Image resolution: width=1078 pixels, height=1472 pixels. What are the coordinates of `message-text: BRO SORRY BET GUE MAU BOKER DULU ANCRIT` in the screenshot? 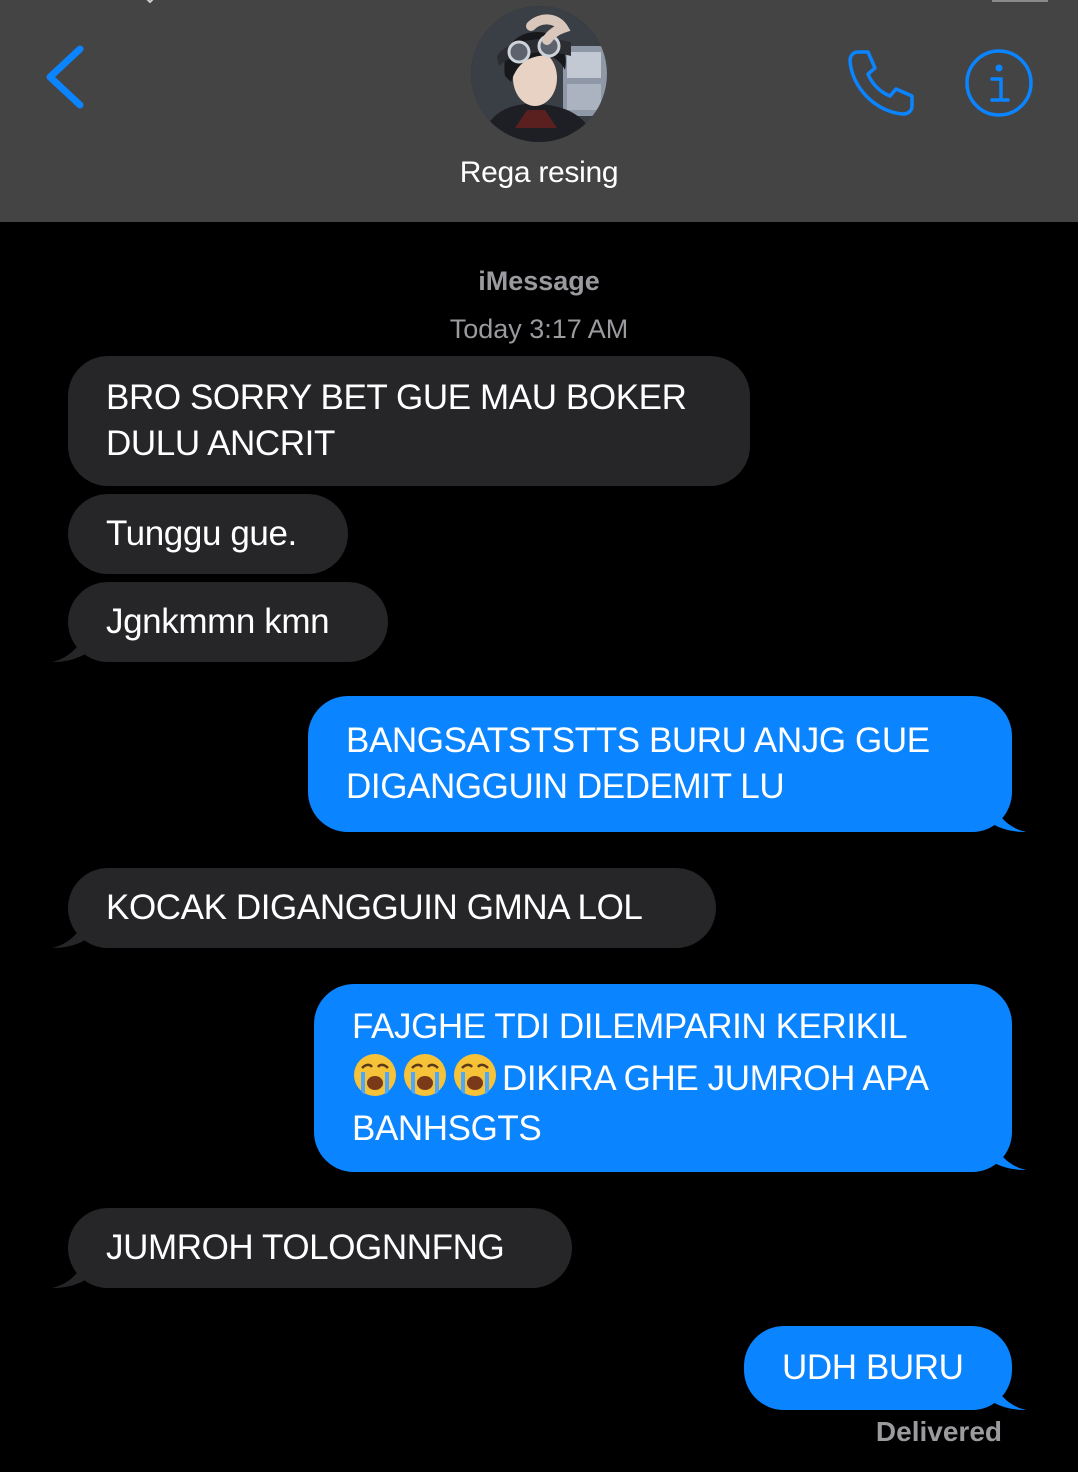 It's located at (396, 420).